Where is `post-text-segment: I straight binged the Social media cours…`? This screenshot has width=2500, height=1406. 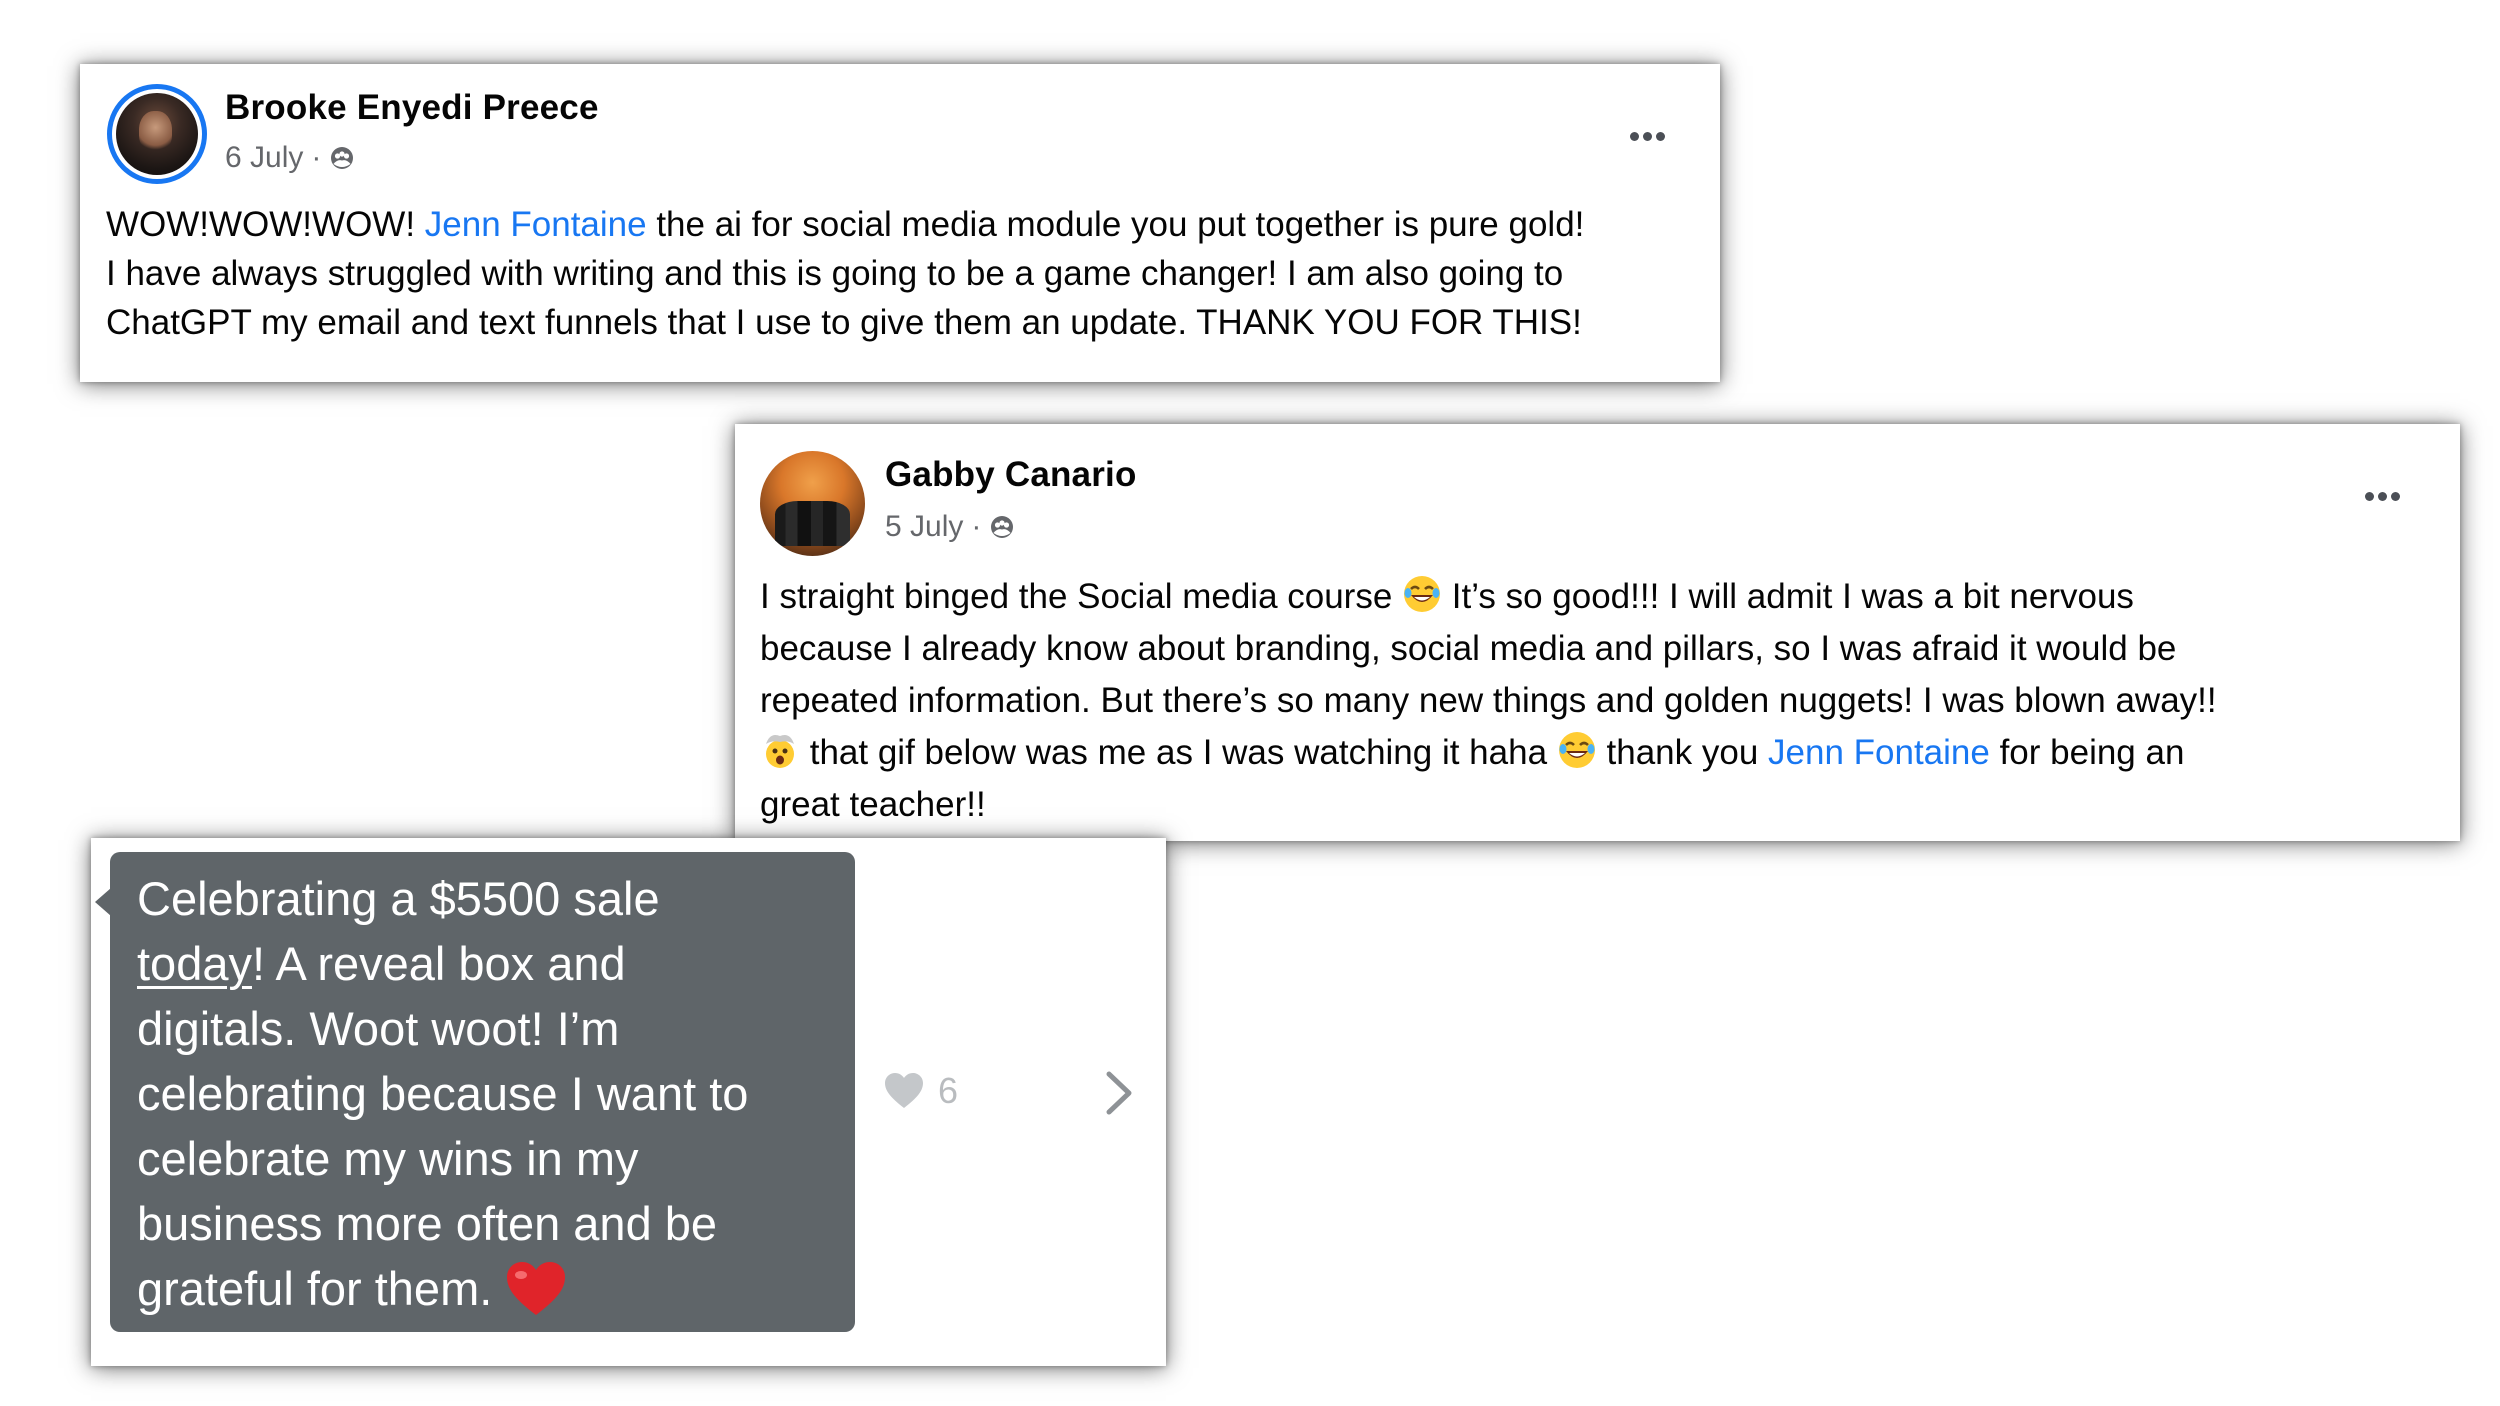
post-text-segment: I straight binged the Social media cours… is located at coordinates (1081, 596).